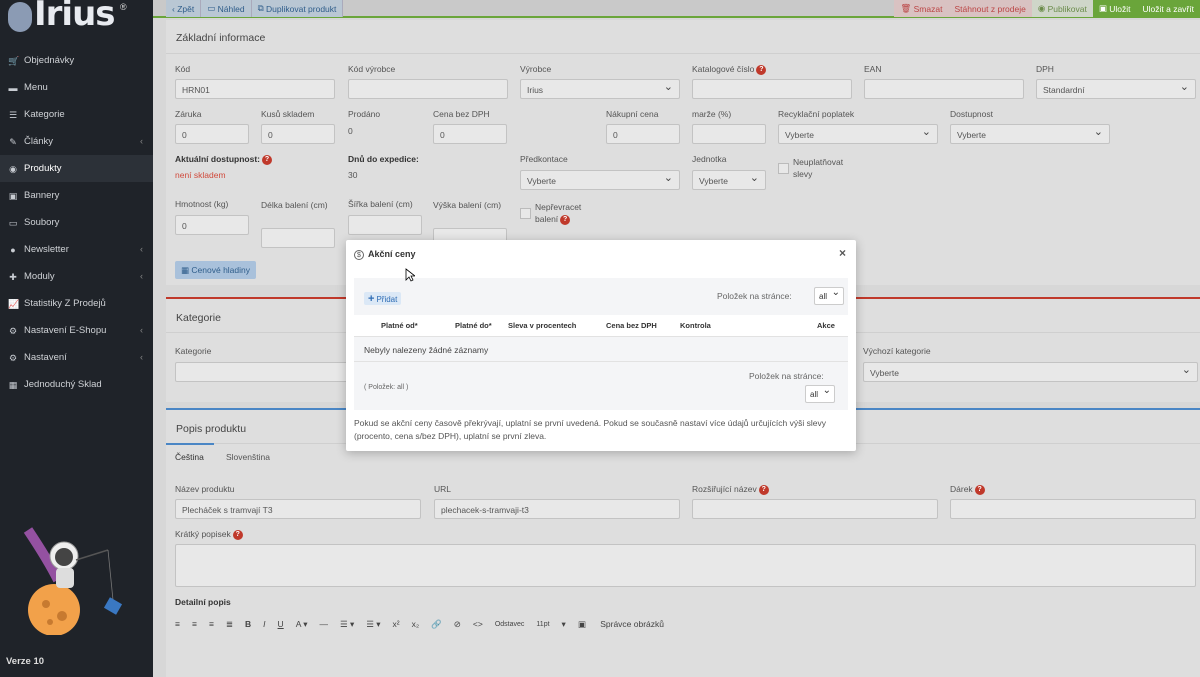  What do you see at coordinates (216, 270) in the screenshot?
I see `price-levels-button: ▦ Cenové hladiny` at bounding box center [216, 270].